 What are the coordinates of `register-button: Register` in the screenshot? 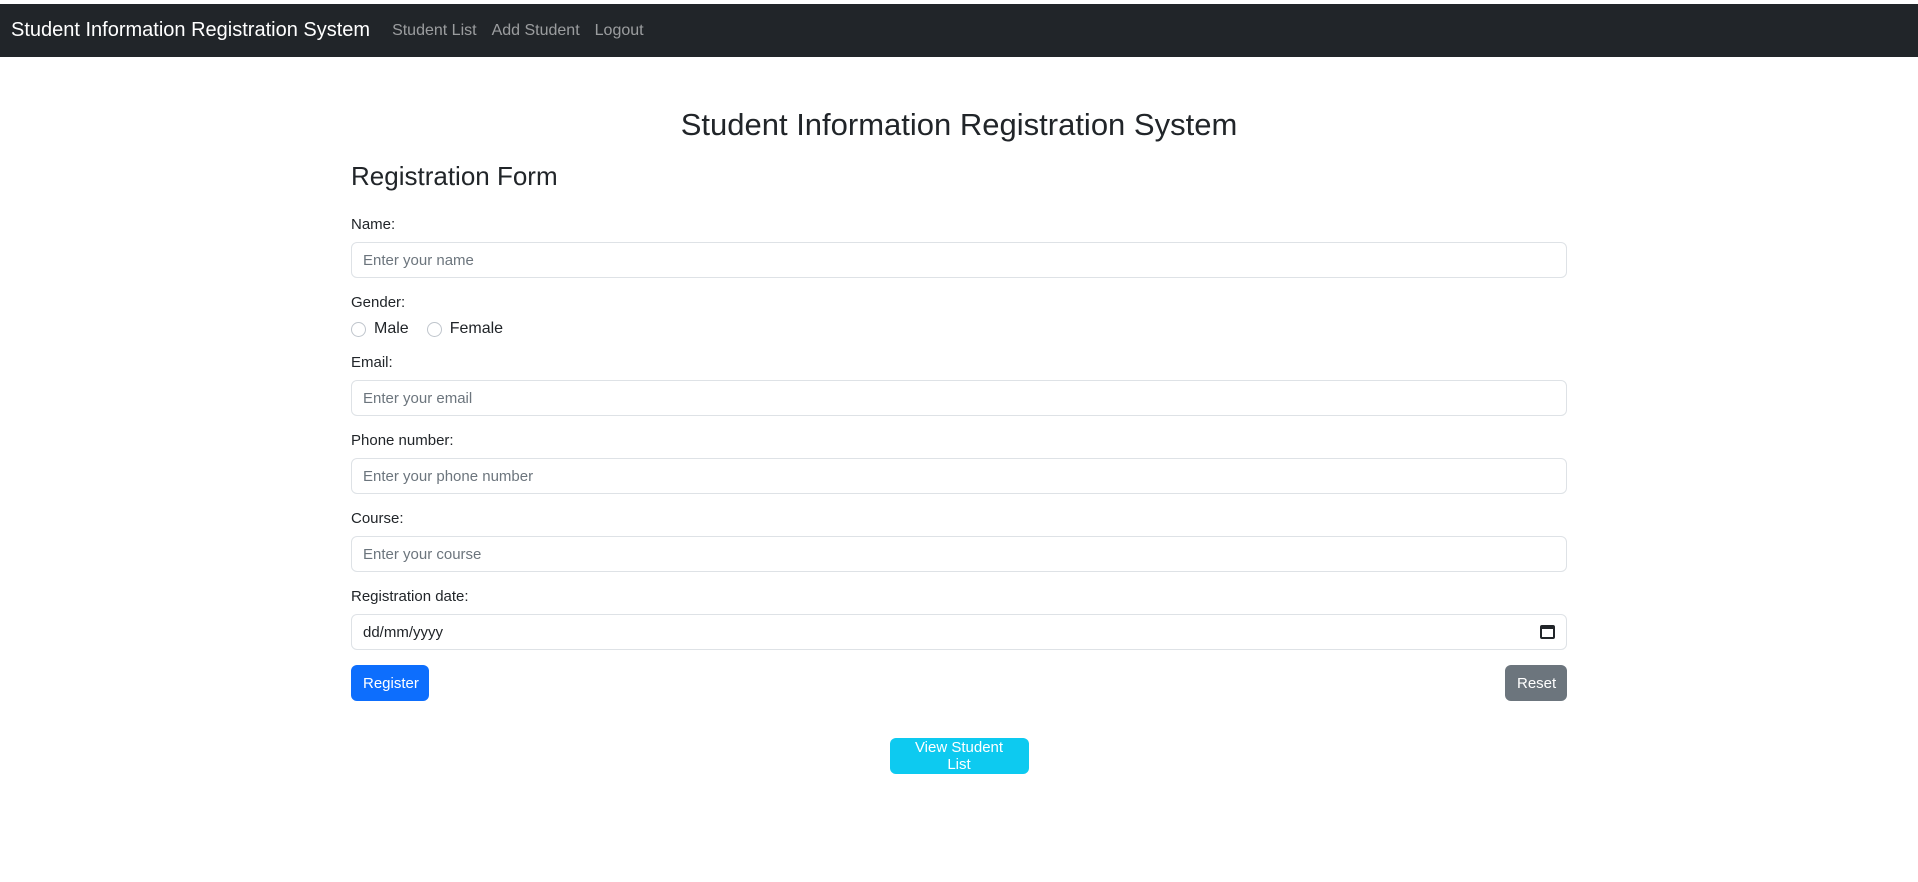 It's located at (390, 683).